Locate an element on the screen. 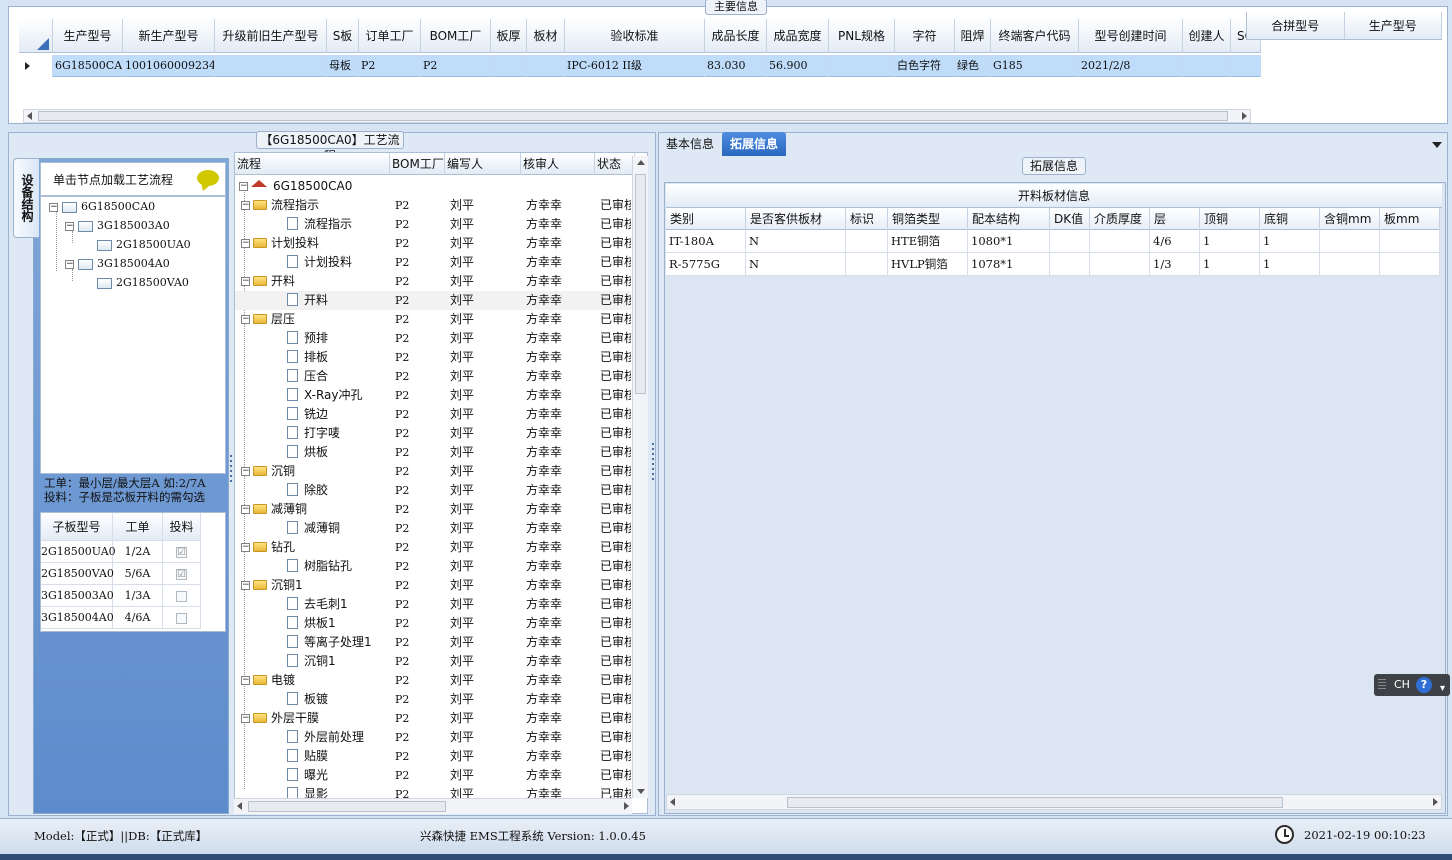  process-row: − 外层干膜 P2 刘平 方幸幸 已审核 is located at coordinates (433, 718).